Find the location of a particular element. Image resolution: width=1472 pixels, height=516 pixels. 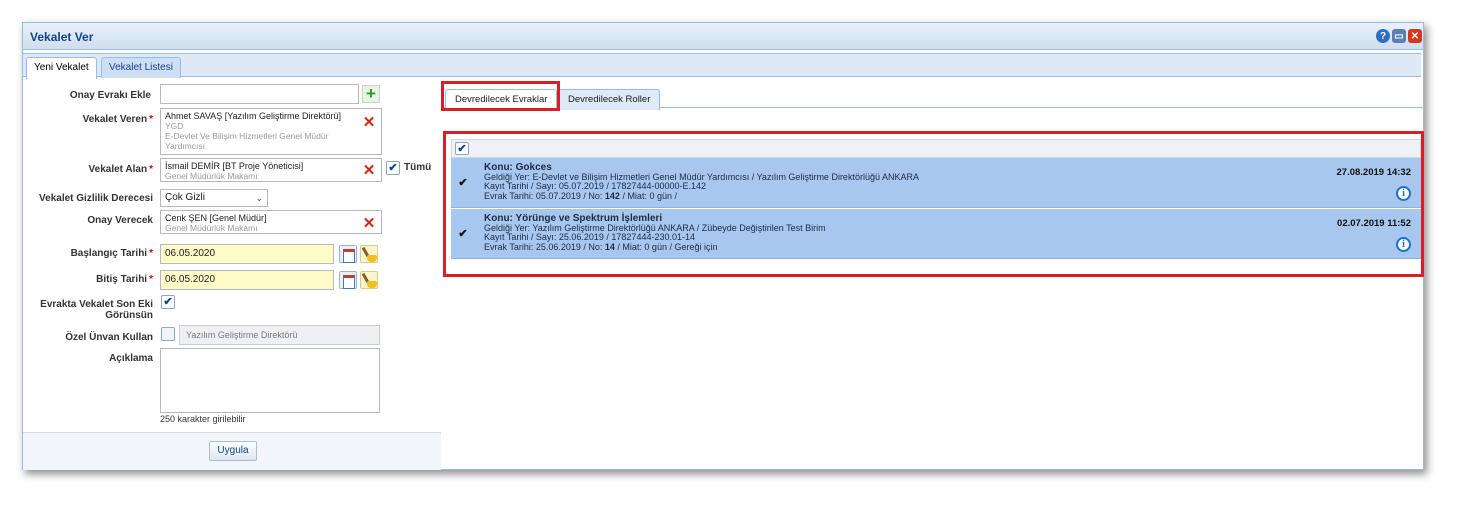

son-ek-checkbox: ✔ is located at coordinates (168, 302).